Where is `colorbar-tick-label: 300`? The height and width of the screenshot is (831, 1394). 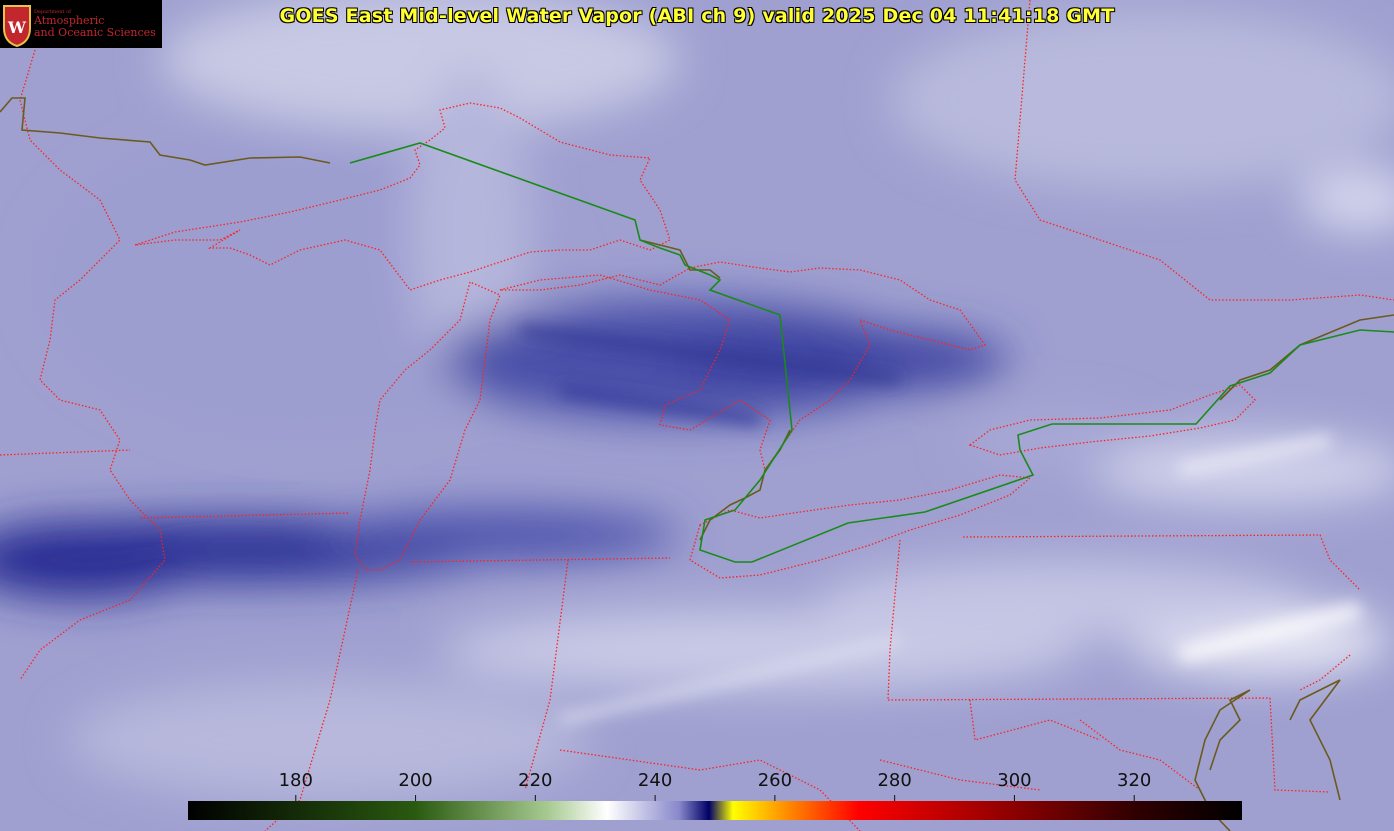 colorbar-tick-label: 300 is located at coordinates (1014, 780).